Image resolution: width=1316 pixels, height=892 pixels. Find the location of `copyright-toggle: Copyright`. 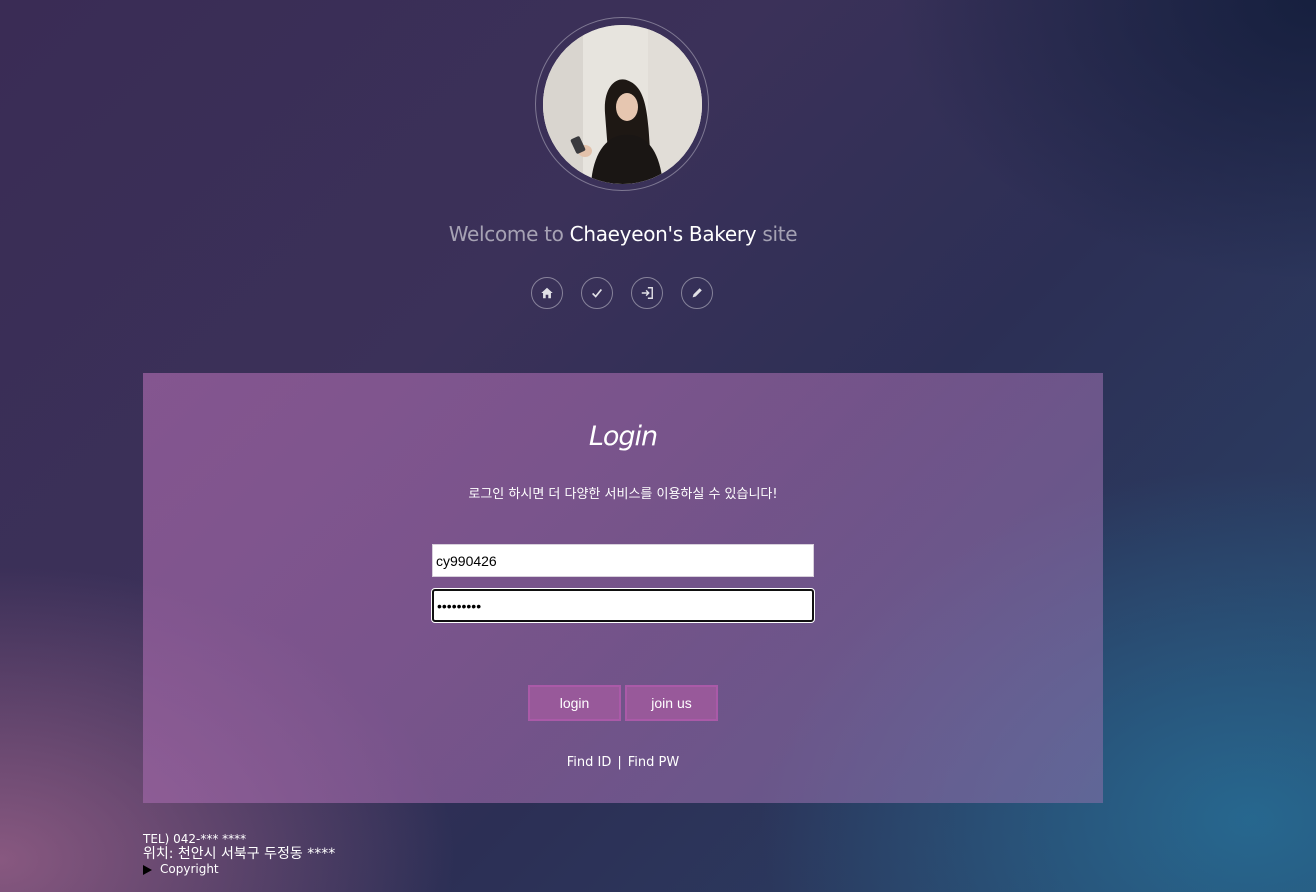

copyright-toggle: Copyright is located at coordinates (239, 869).